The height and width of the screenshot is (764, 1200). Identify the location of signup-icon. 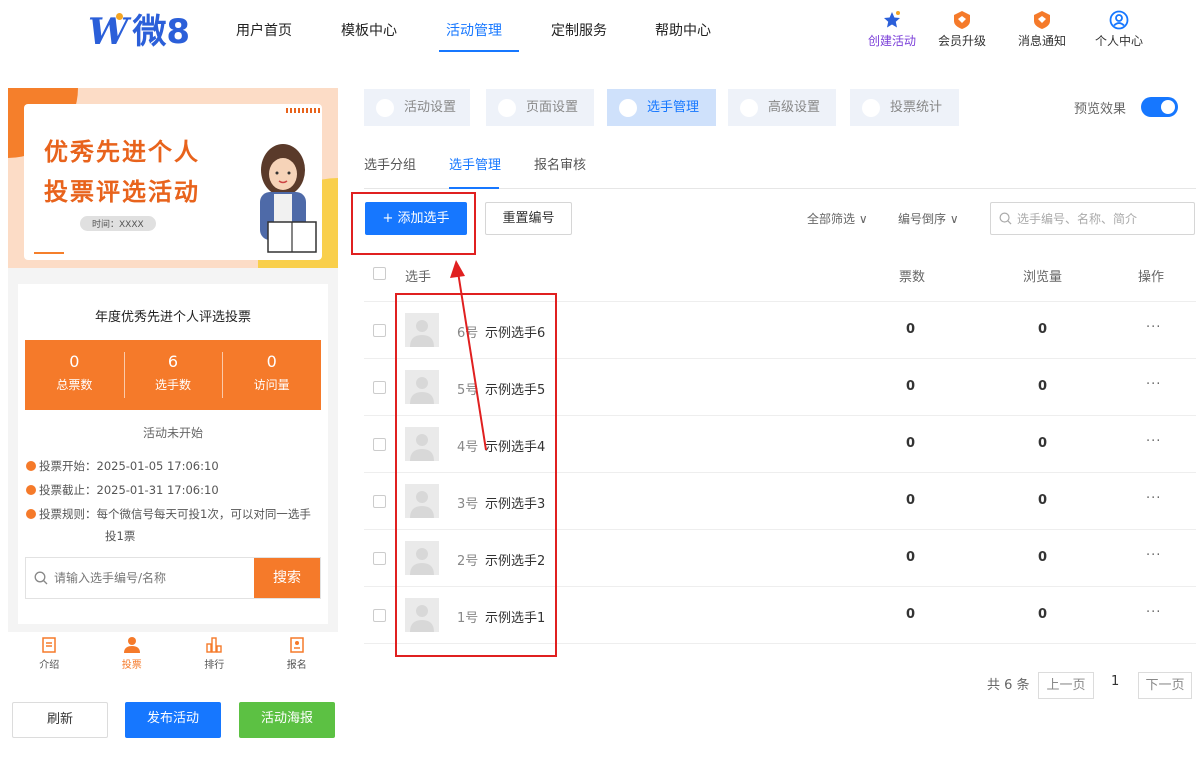
(297, 645).